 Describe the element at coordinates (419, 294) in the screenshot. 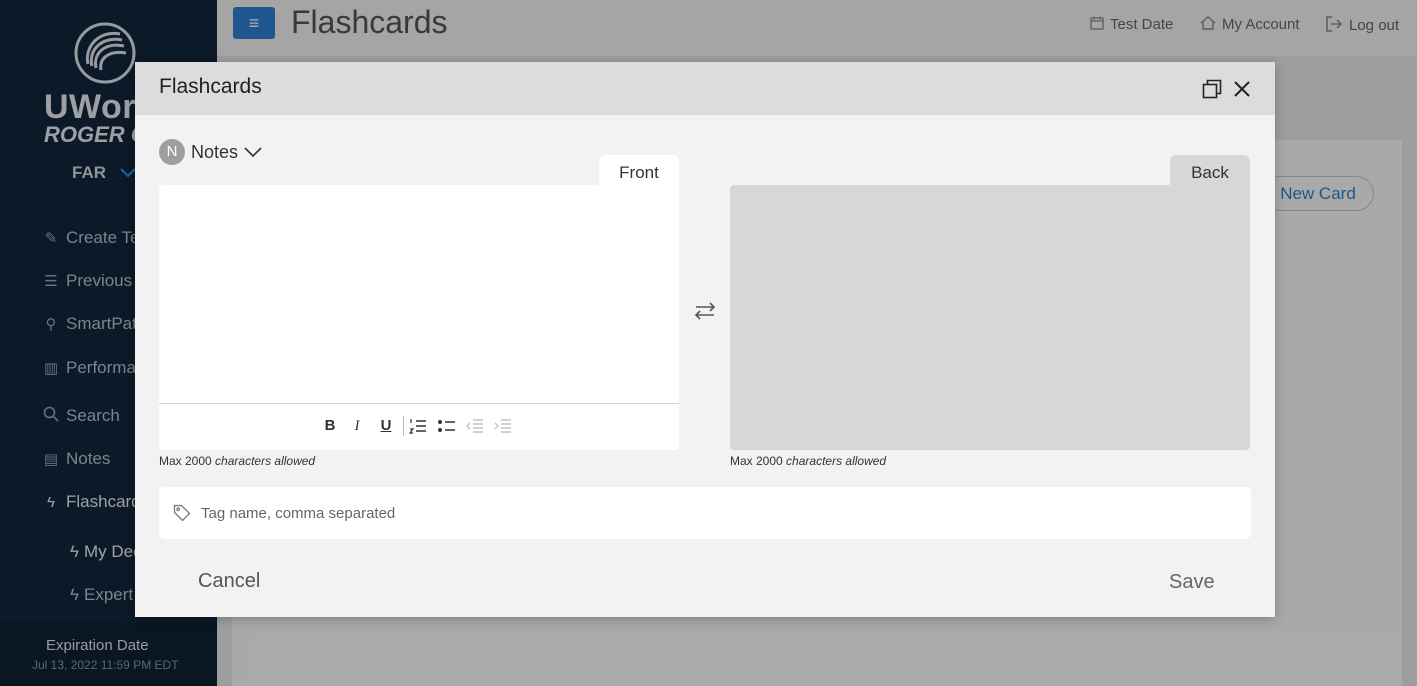

I see `front-text-input` at that location.